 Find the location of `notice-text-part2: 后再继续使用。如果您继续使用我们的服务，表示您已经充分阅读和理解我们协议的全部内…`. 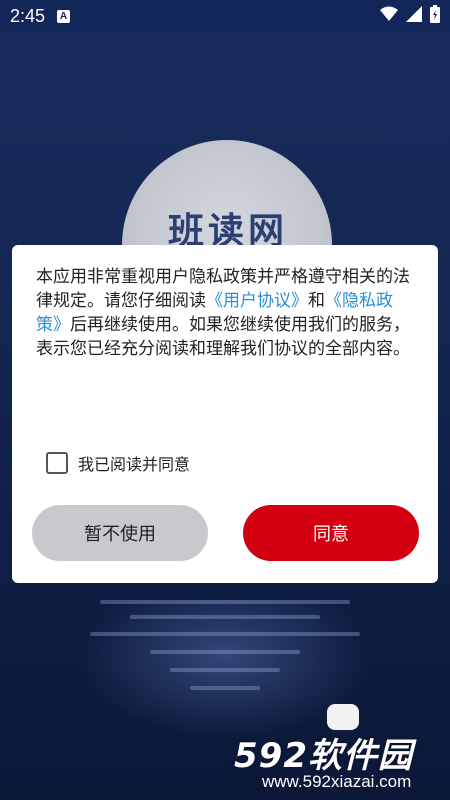

notice-text-part2: 后再继续使用。如果您继续使用我们的服务，表示您已经充分阅读和理解我们协议的全部内… is located at coordinates (223, 337).